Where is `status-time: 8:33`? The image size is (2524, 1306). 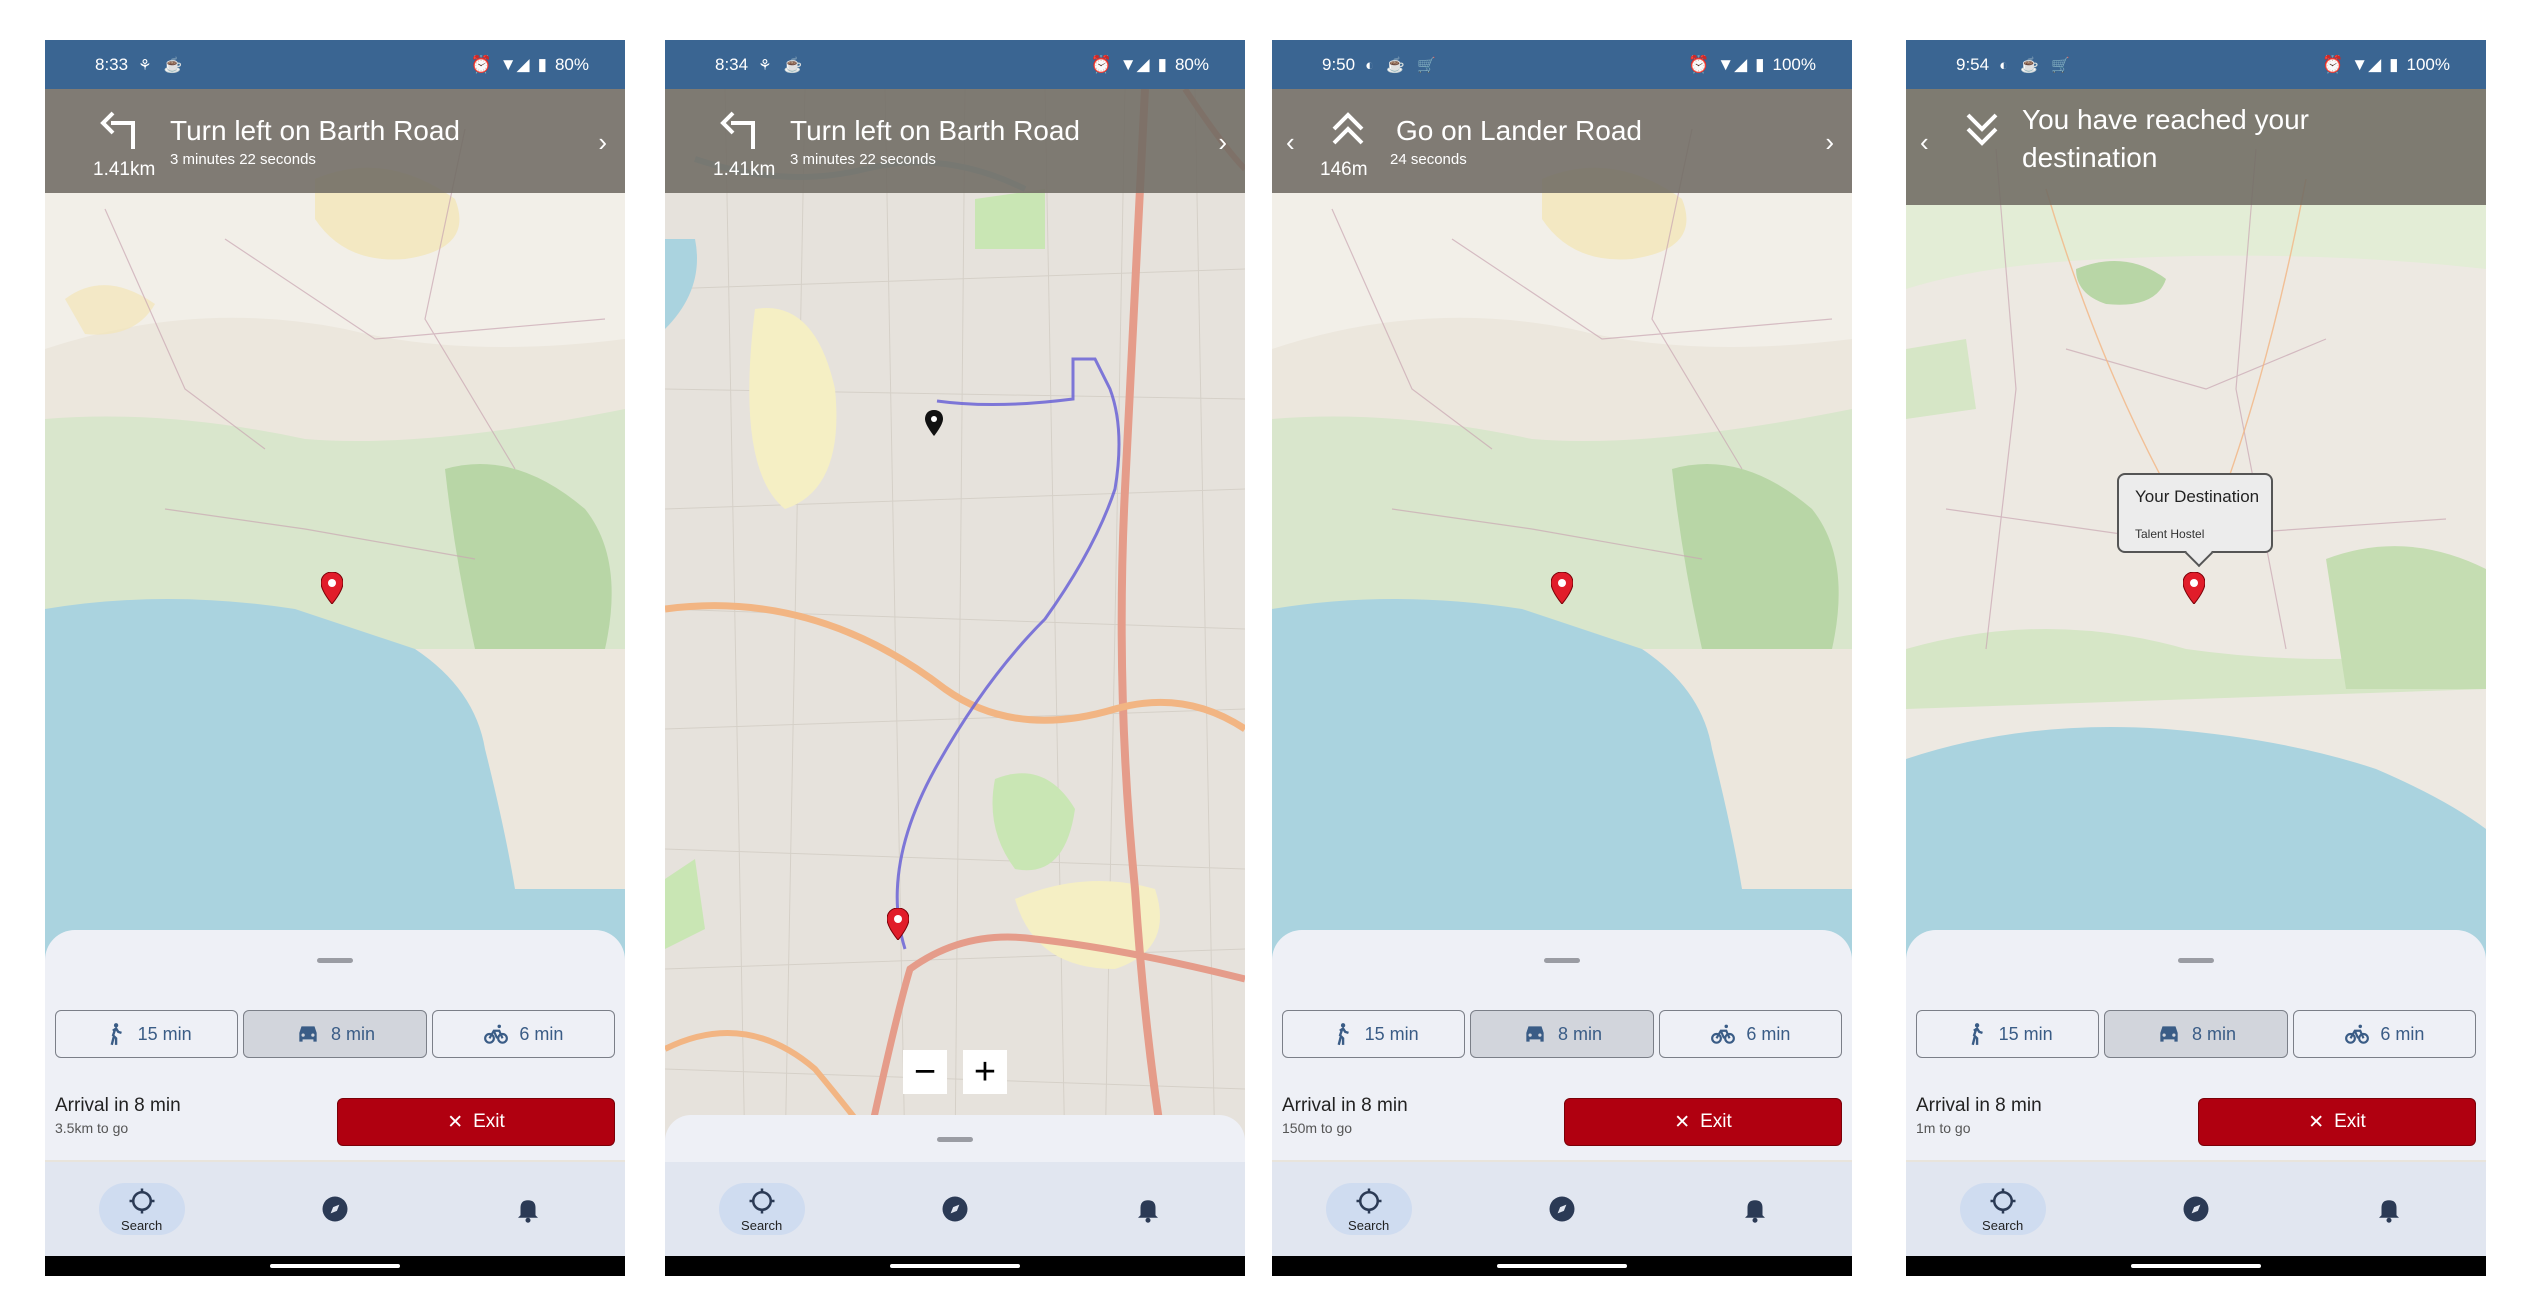
status-time: 8:33 is located at coordinates (112, 64).